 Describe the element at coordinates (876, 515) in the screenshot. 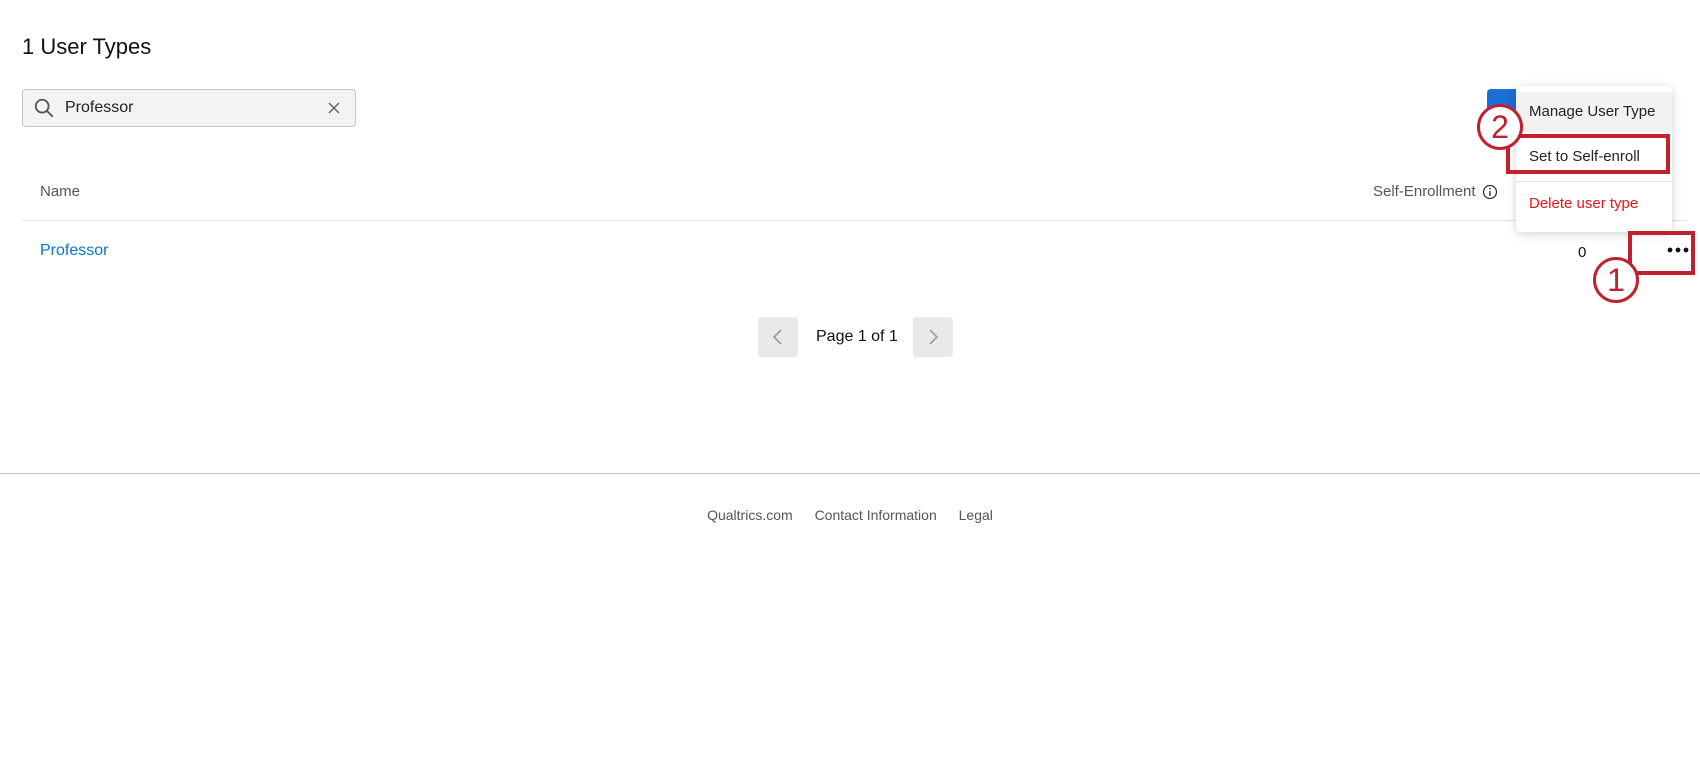

I see `footer-link-contact: Contact Information` at that location.